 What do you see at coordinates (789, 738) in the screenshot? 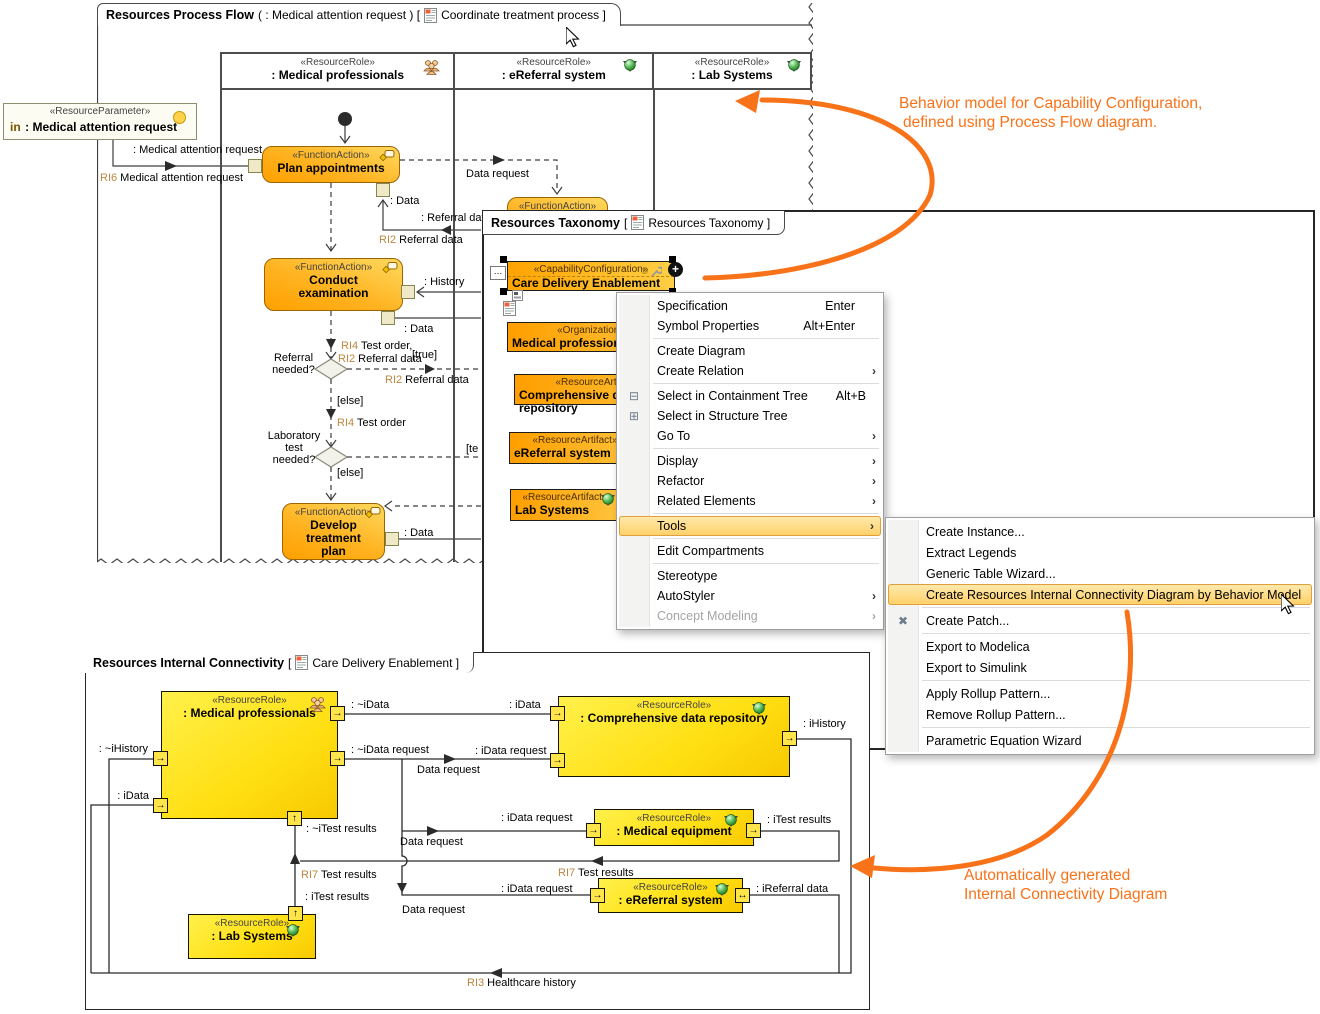
I see `port-cdr-ihistory: →` at bounding box center [789, 738].